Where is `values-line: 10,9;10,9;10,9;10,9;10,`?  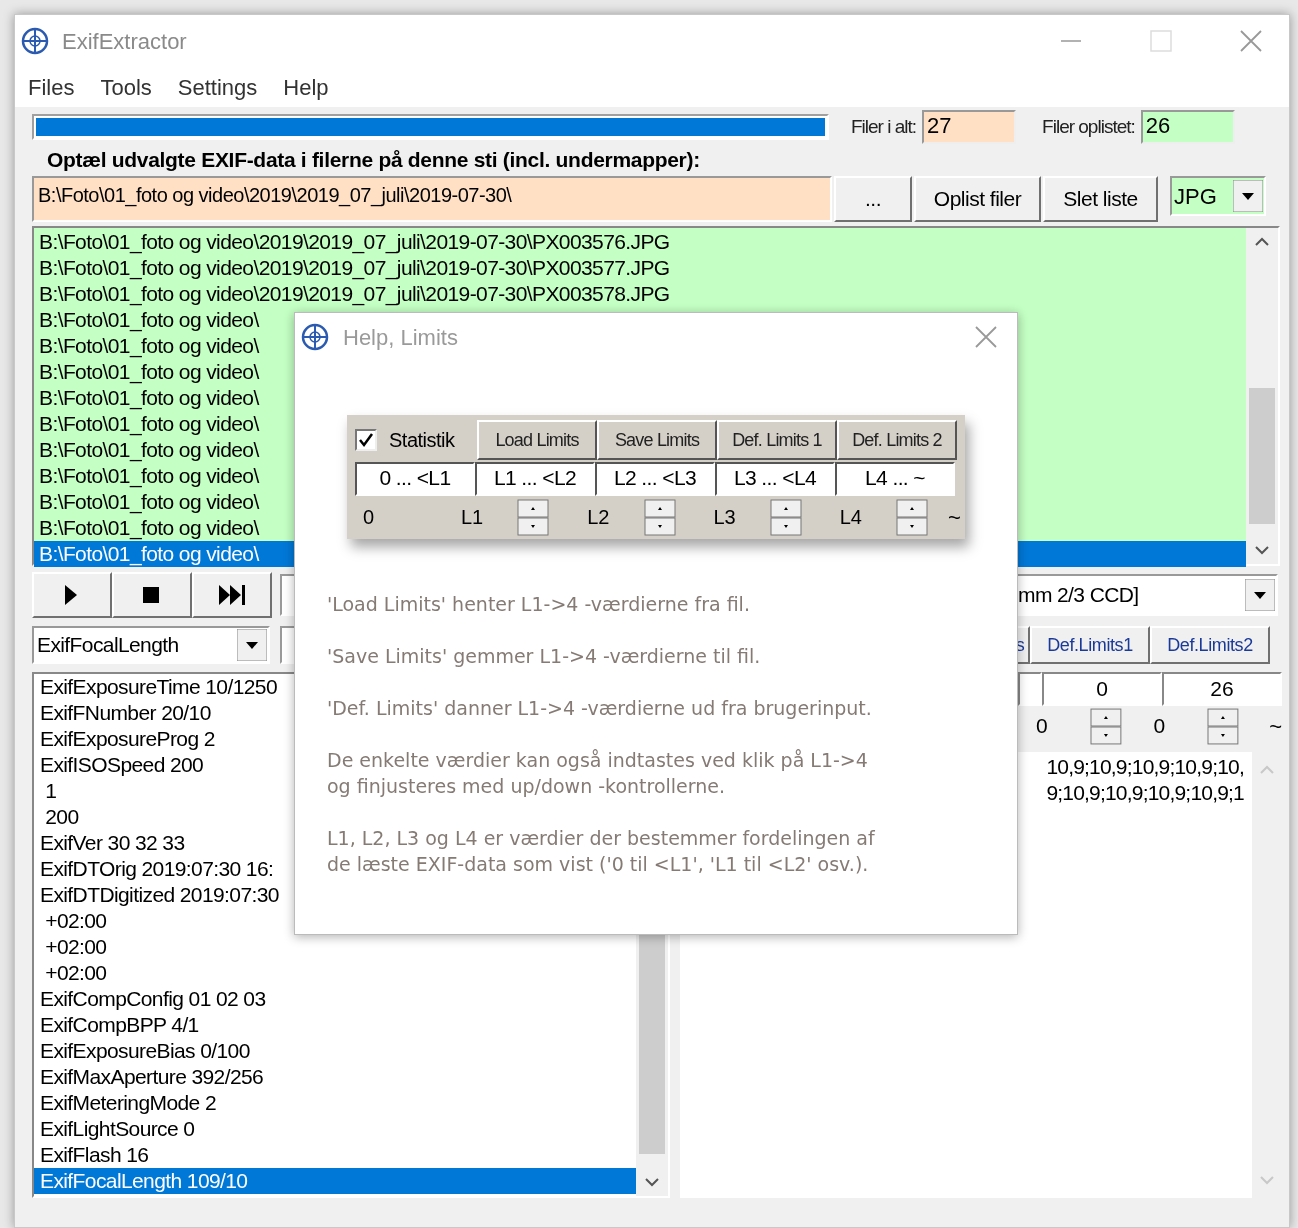
values-line: 10,9;10,9;10,9;10,9;10, is located at coordinates (1145, 767).